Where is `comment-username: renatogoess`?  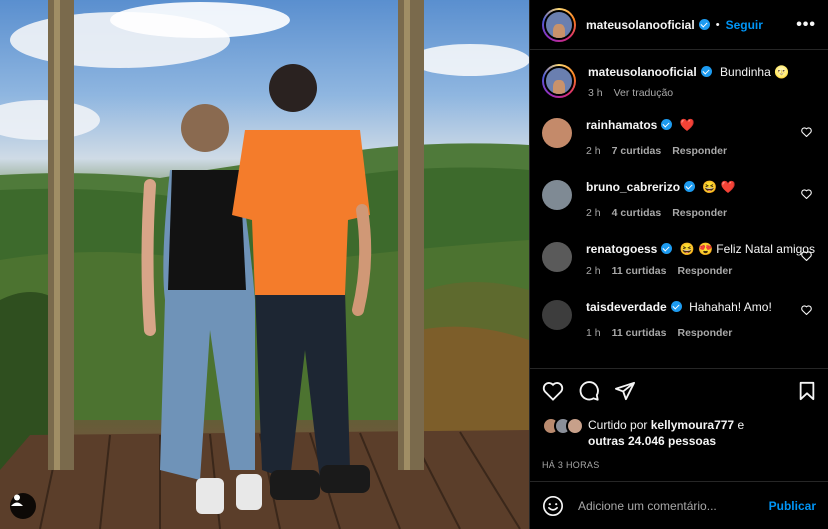
comment-username: renatogoess is located at coordinates (621, 249).